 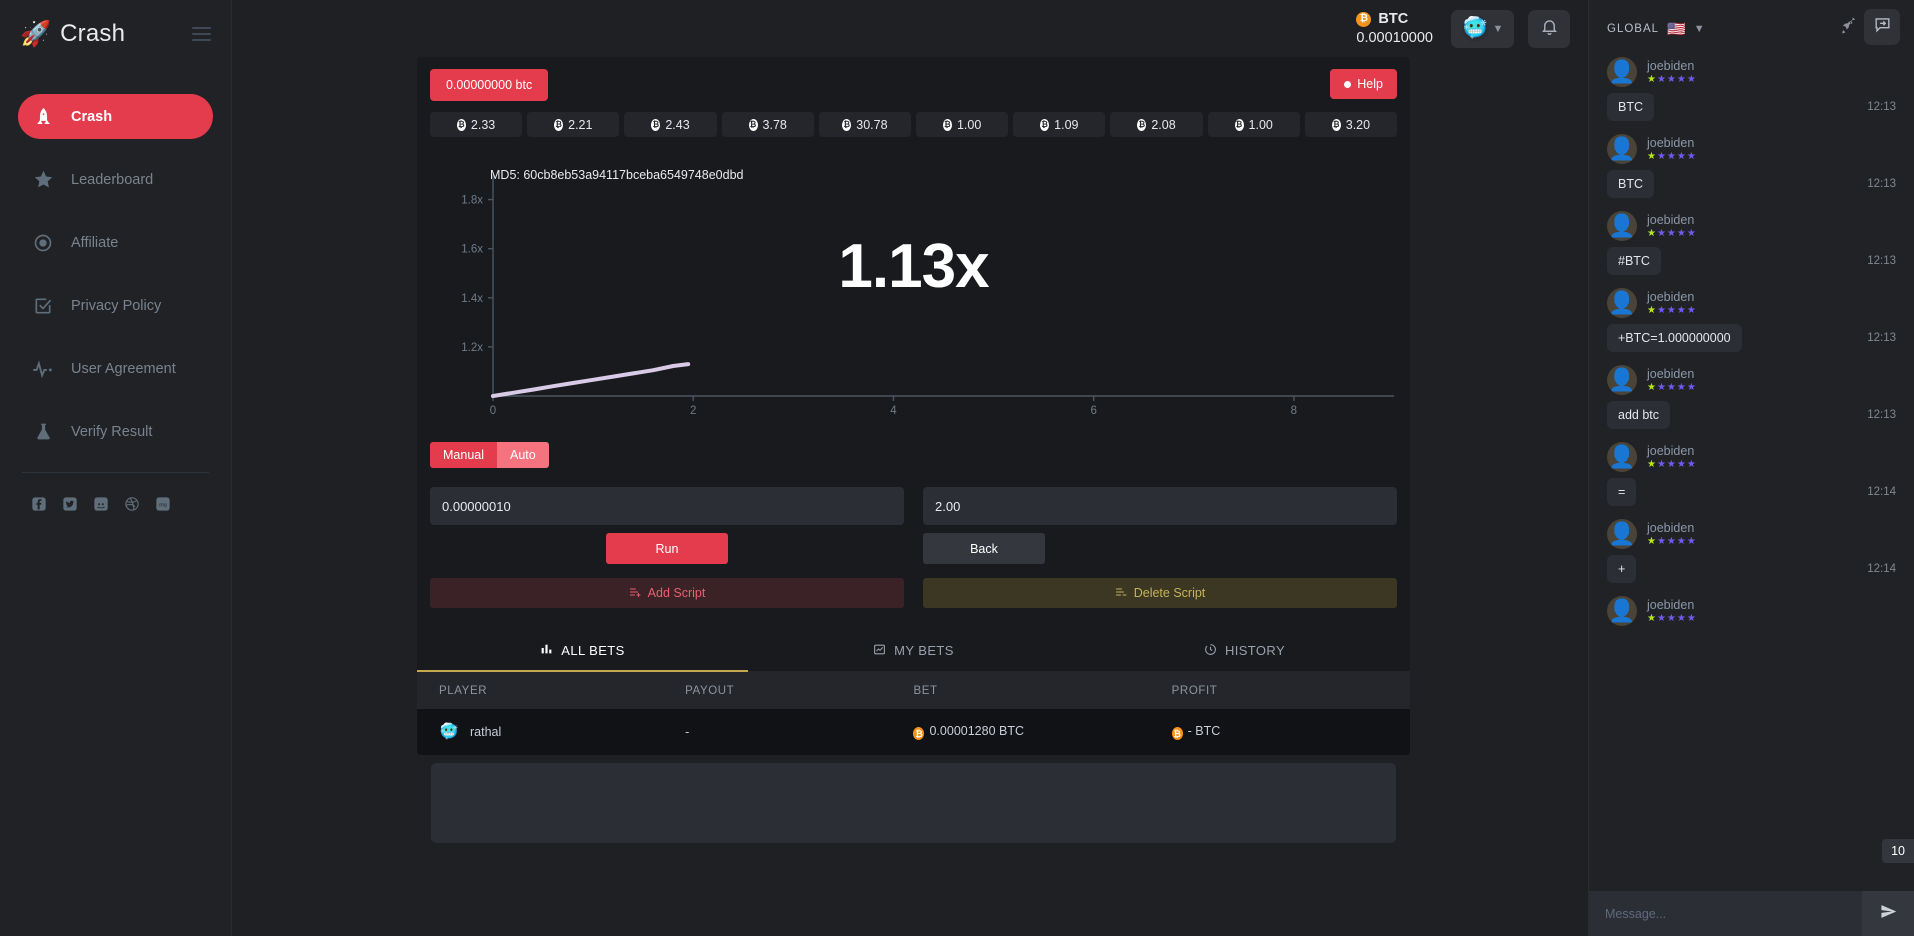 What do you see at coordinates (913, 455) in the screenshot?
I see `bet-mode-tabs: Manual Auto` at bounding box center [913, 455].